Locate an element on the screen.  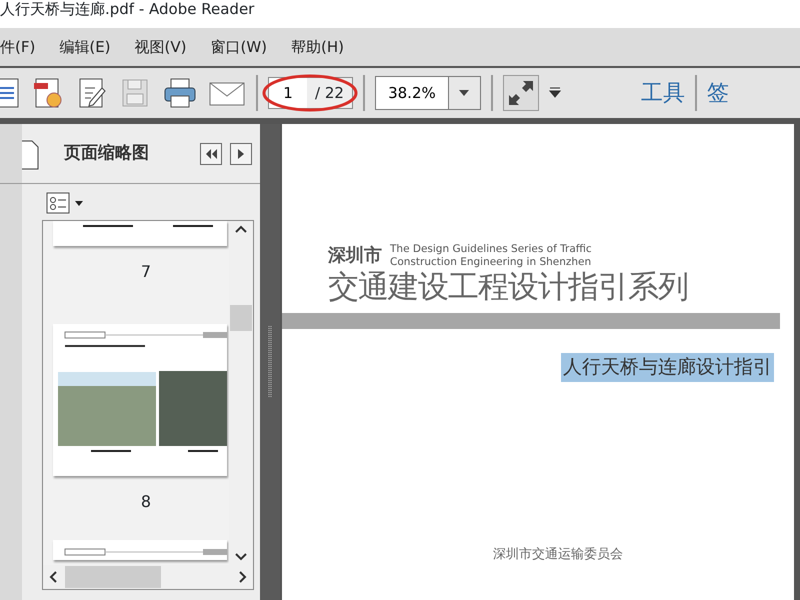
expand-icon is located at coordinates (520, 93).